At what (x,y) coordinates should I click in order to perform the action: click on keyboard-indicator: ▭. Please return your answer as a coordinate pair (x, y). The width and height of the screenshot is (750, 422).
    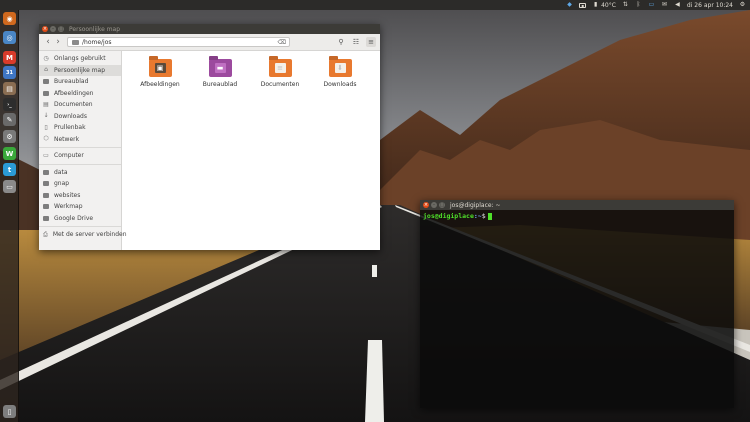
    Looking at the image, I should click on (651, 5).